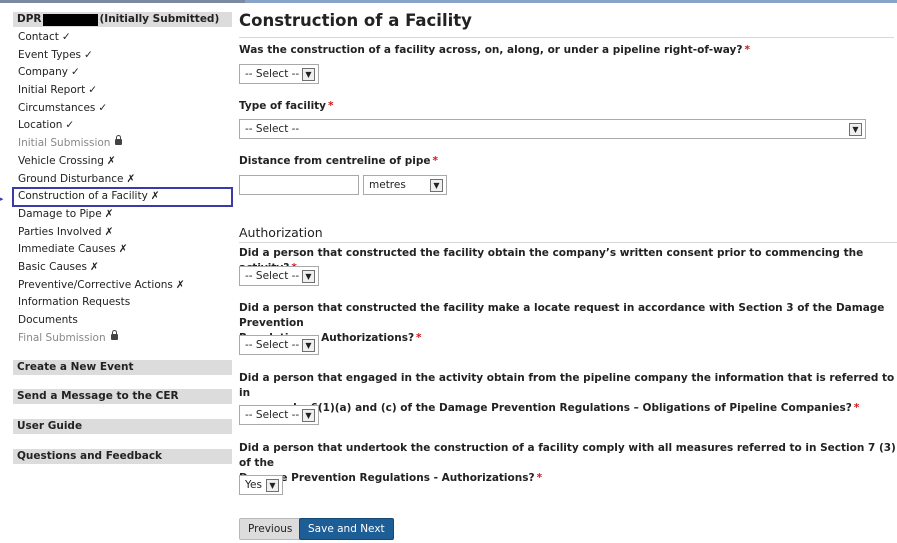 The image size is (897, 543). Describe the element at coordinates (122, 109) in the screenshot. I see `sidebar-item-circumstances: Circumstances ✓` at that location.